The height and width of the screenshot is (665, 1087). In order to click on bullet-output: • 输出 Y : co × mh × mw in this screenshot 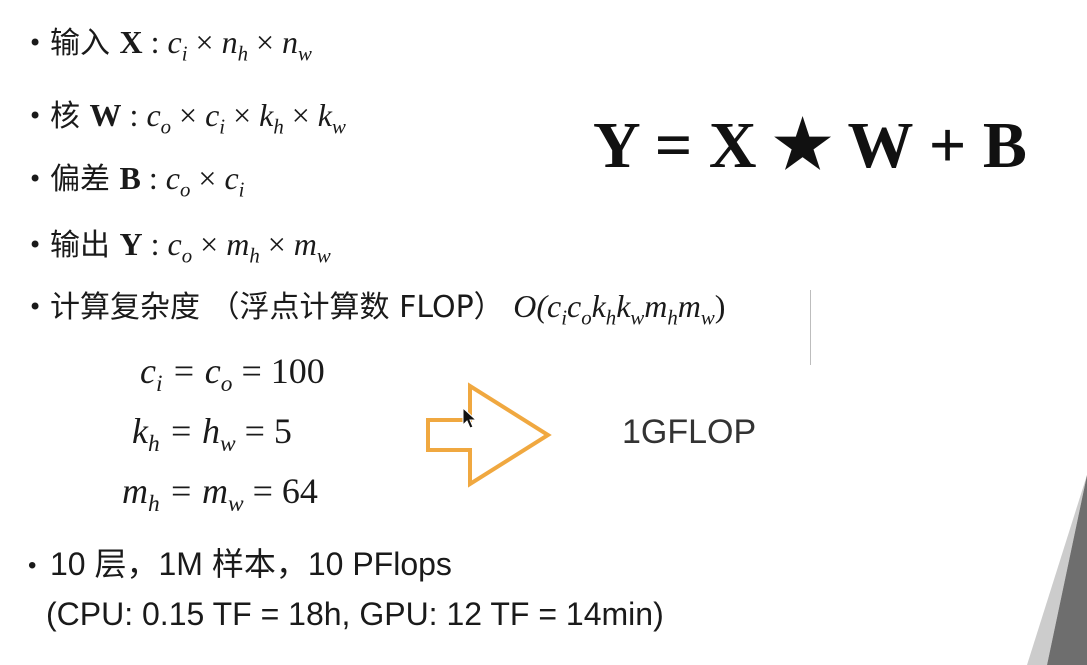, I will do `click(179, 245)`.